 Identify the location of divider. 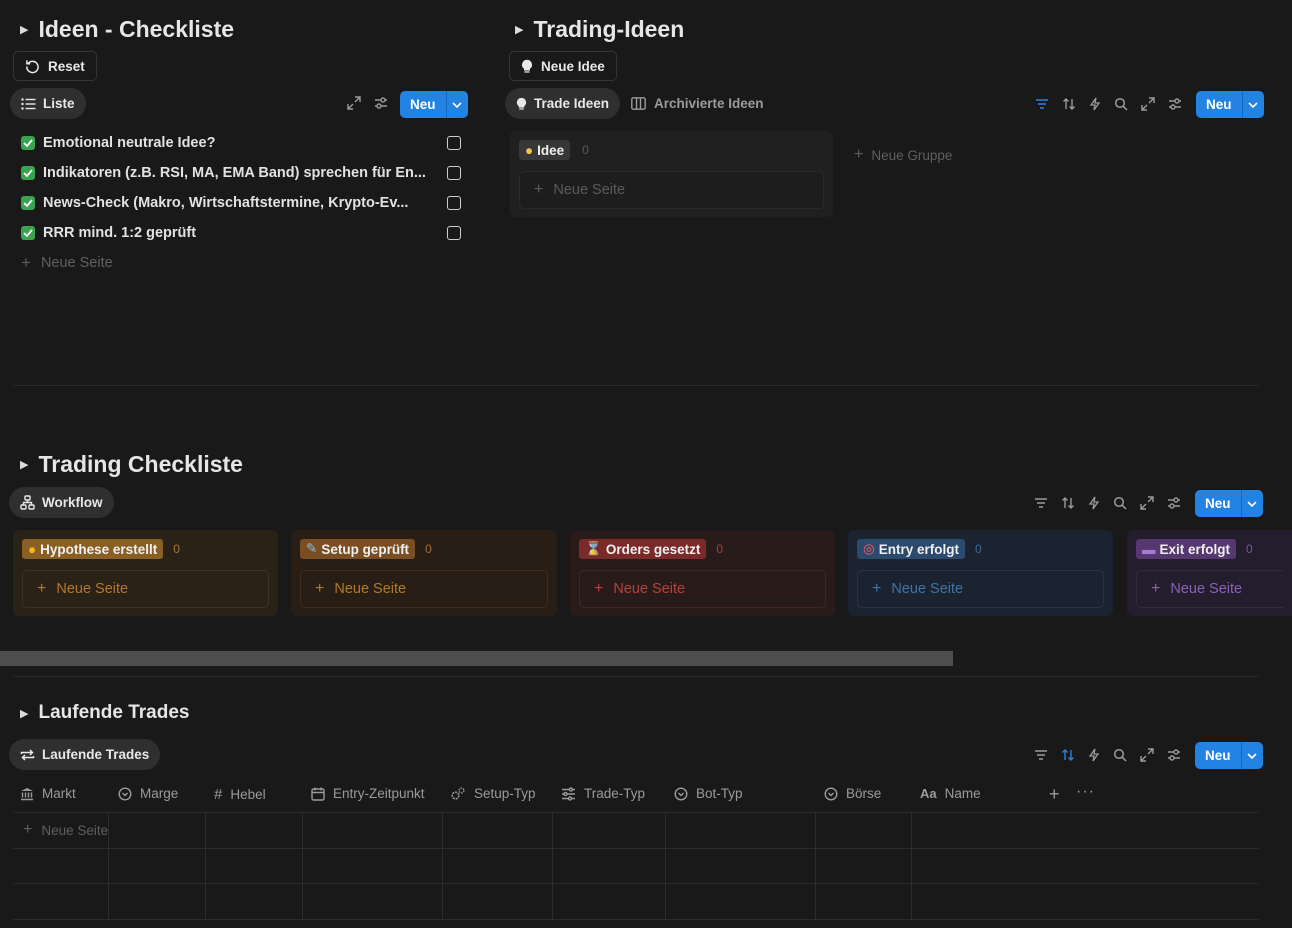
(636, 385).